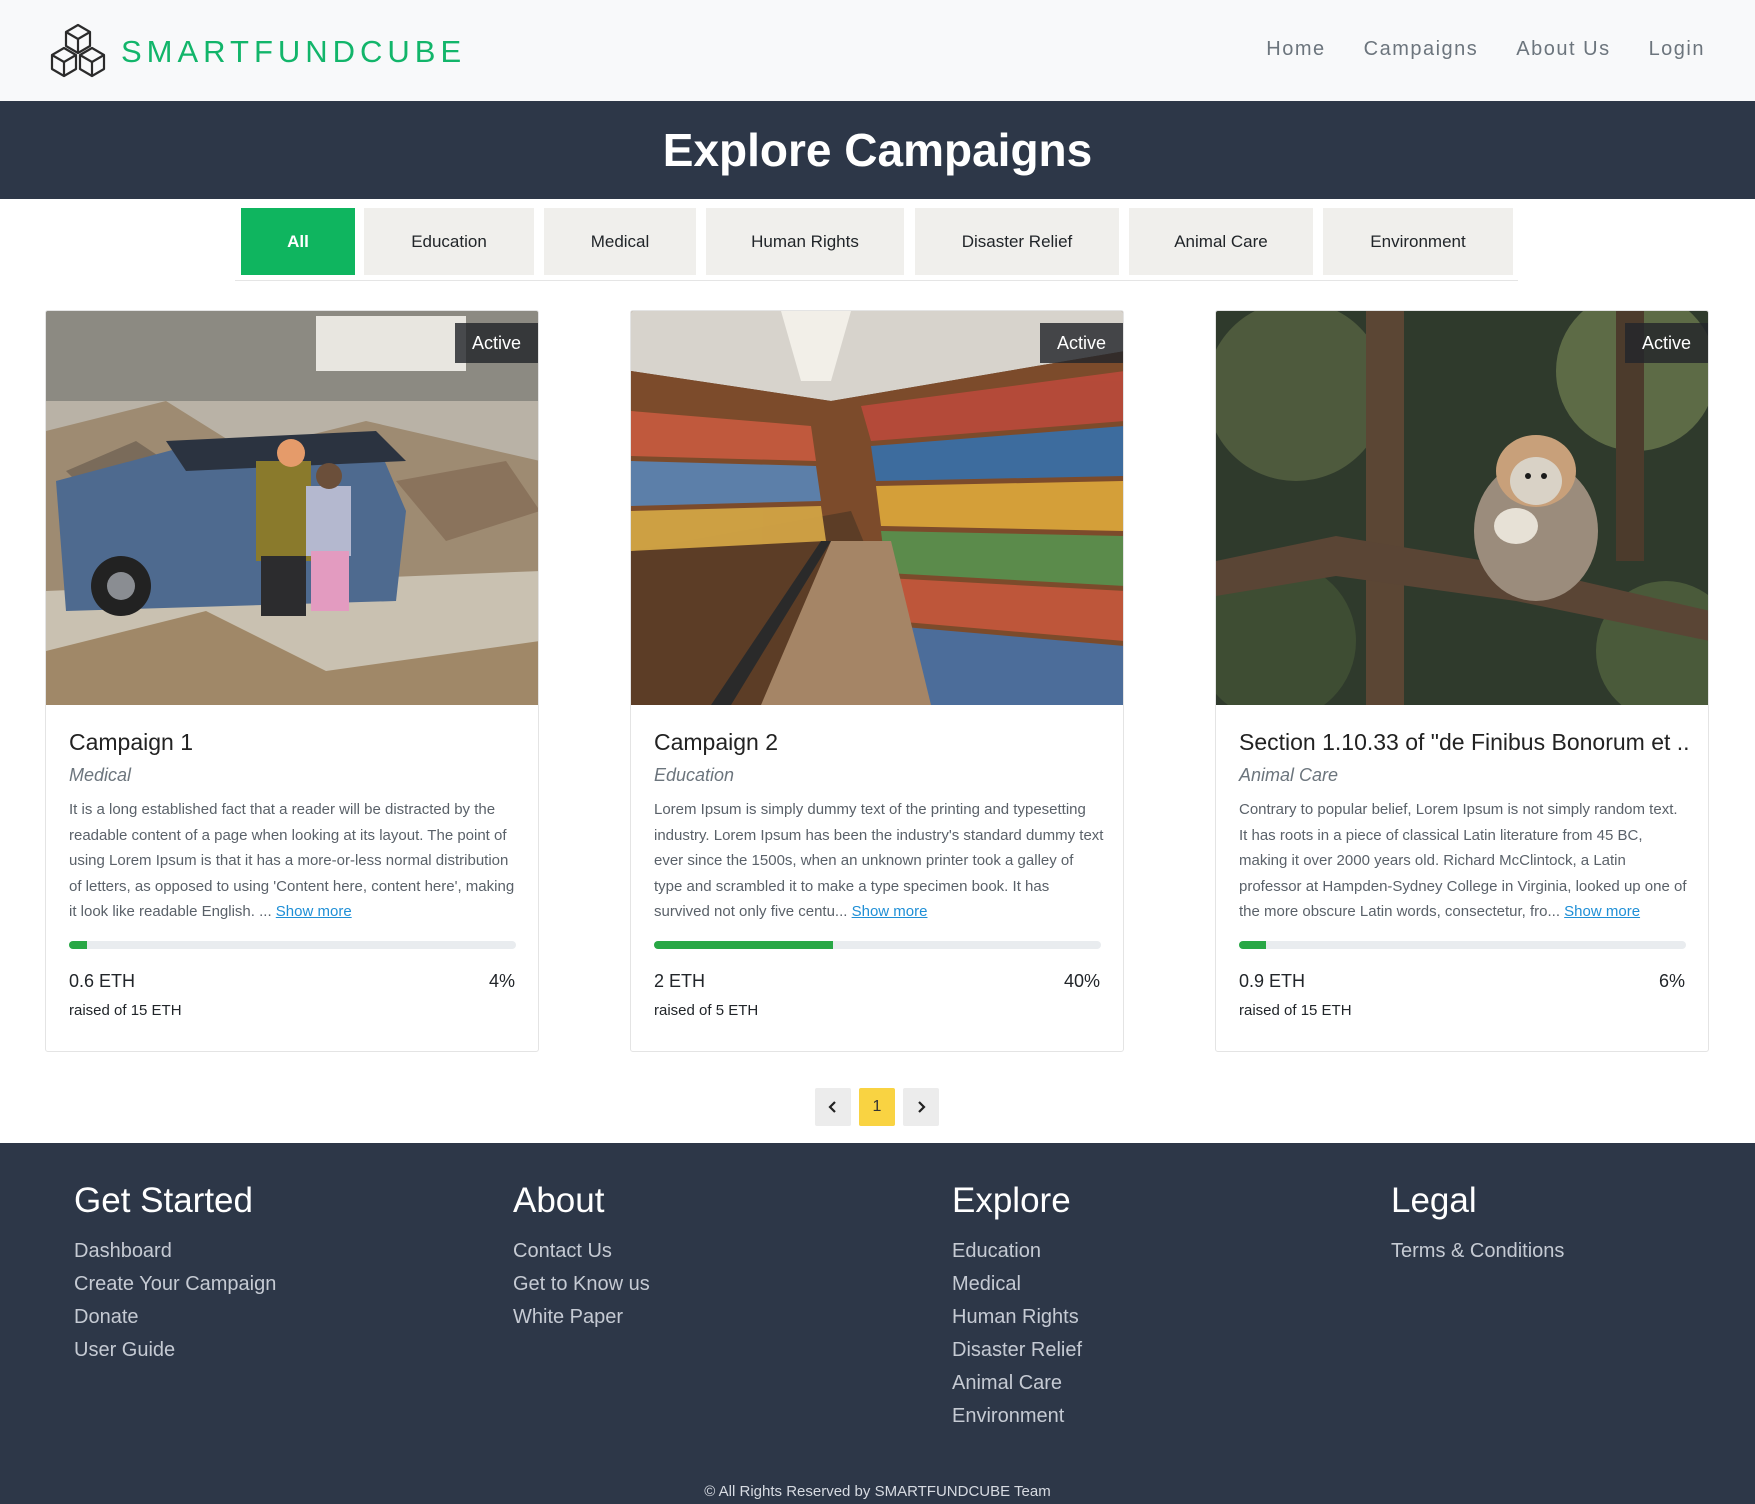  Describe the element at coordinates (1011, 1200) in the screenshot. I see `footer-heading: Explore` at that location.